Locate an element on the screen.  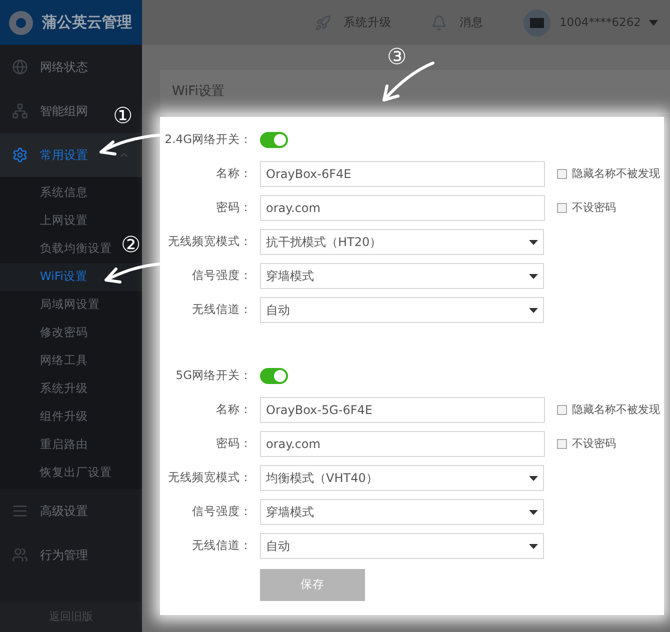
submenu-item: 修改密码 is located at coordinates (64, 333).